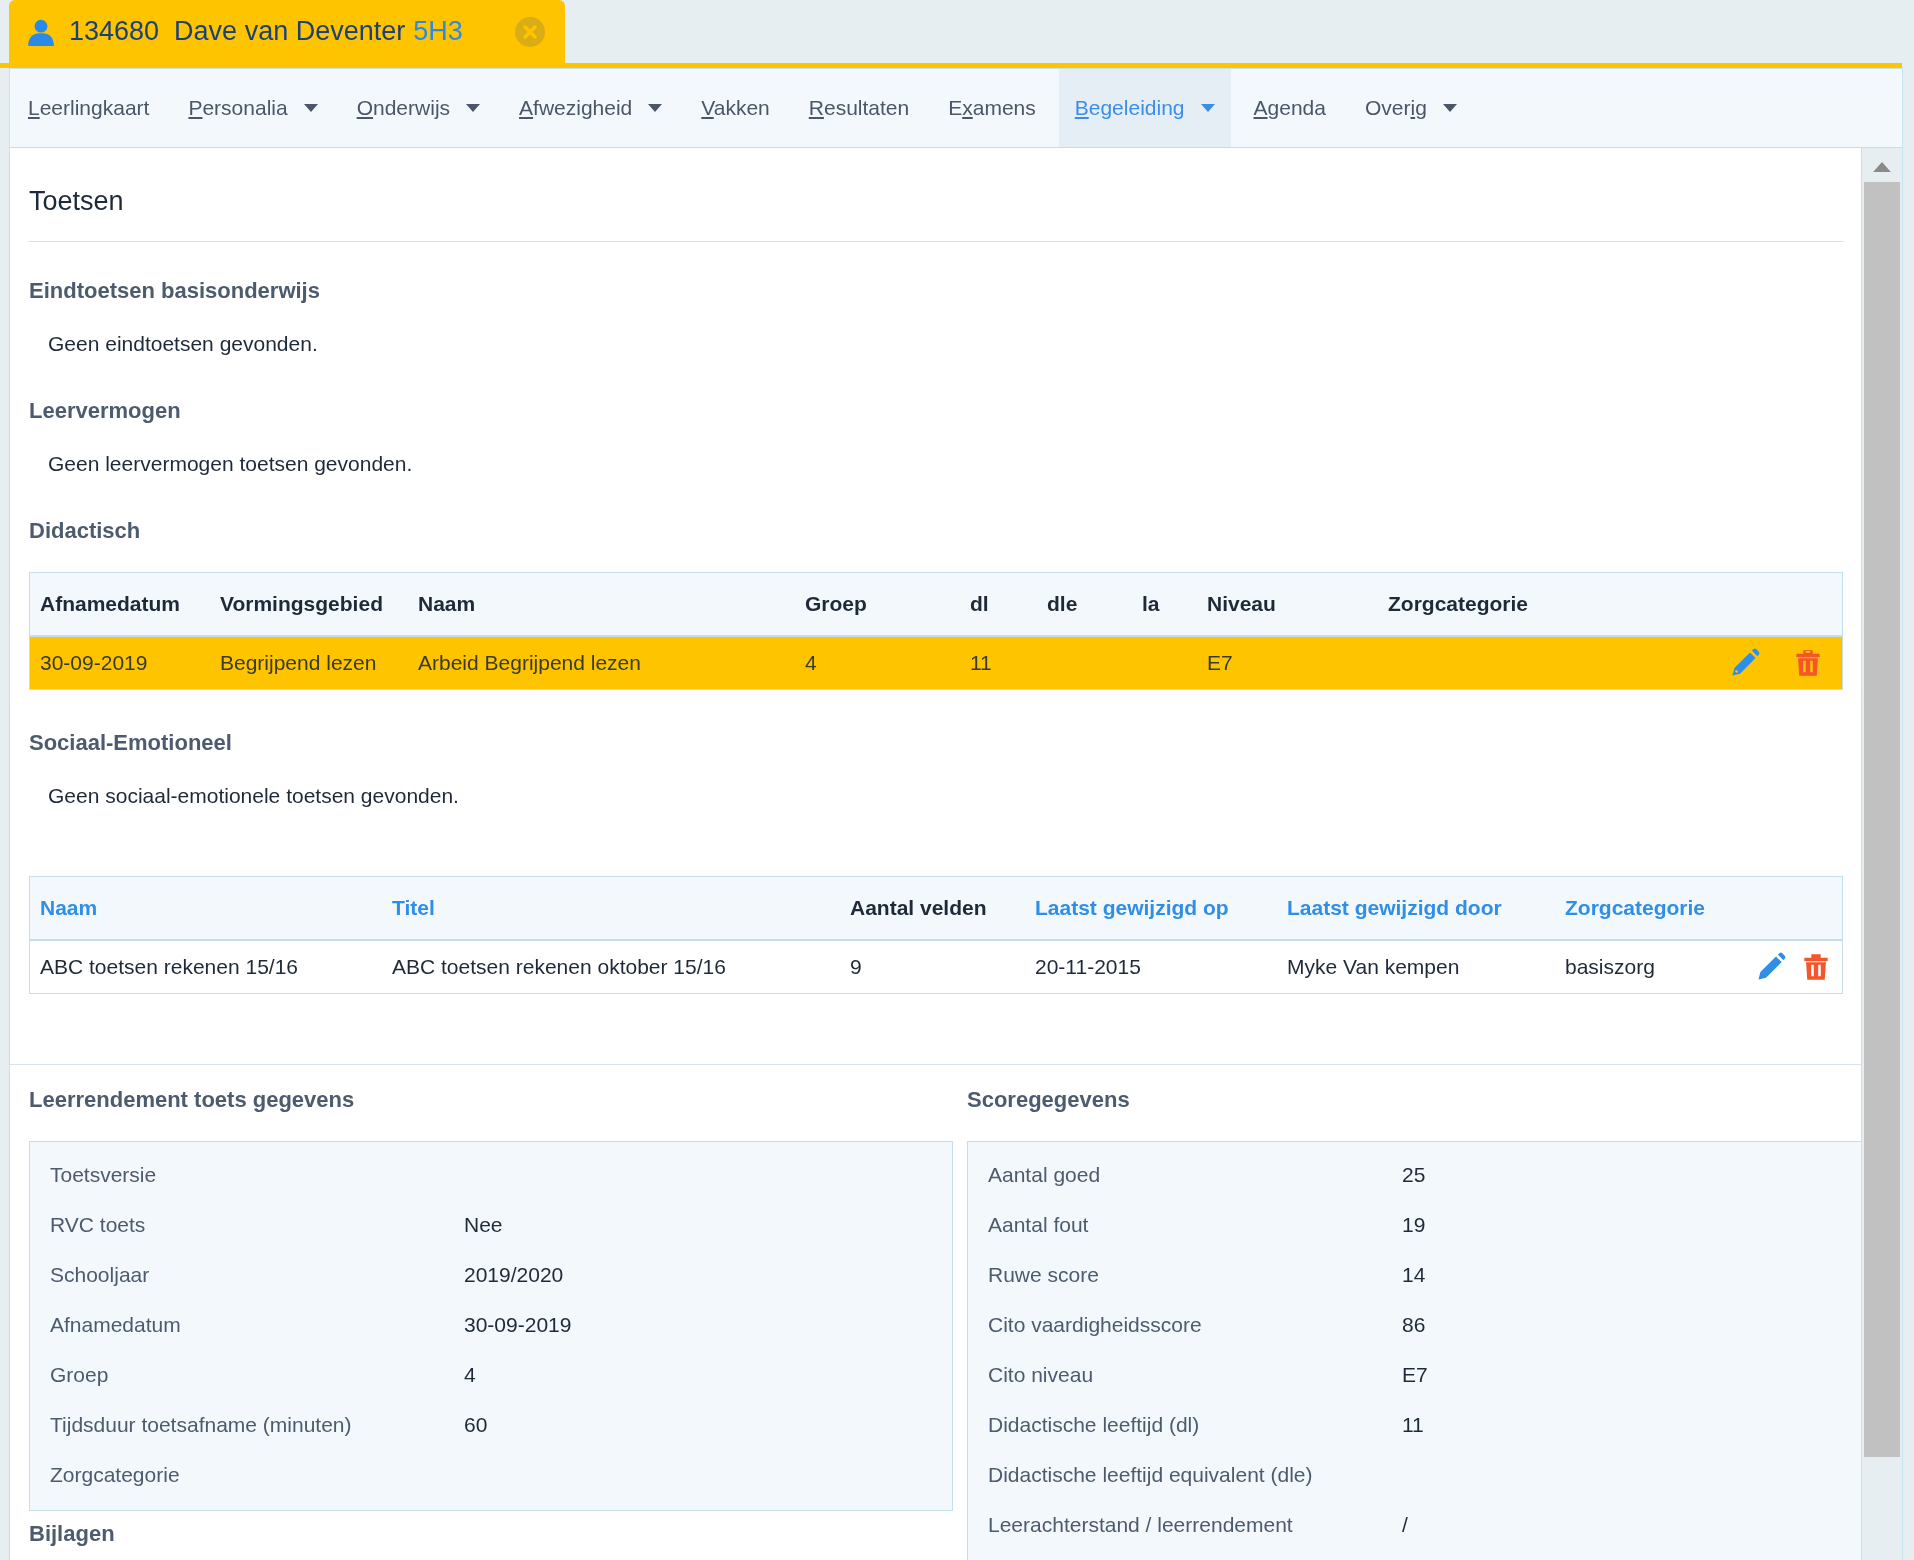  I want to click on column-header: dle, so click(1062, 604).